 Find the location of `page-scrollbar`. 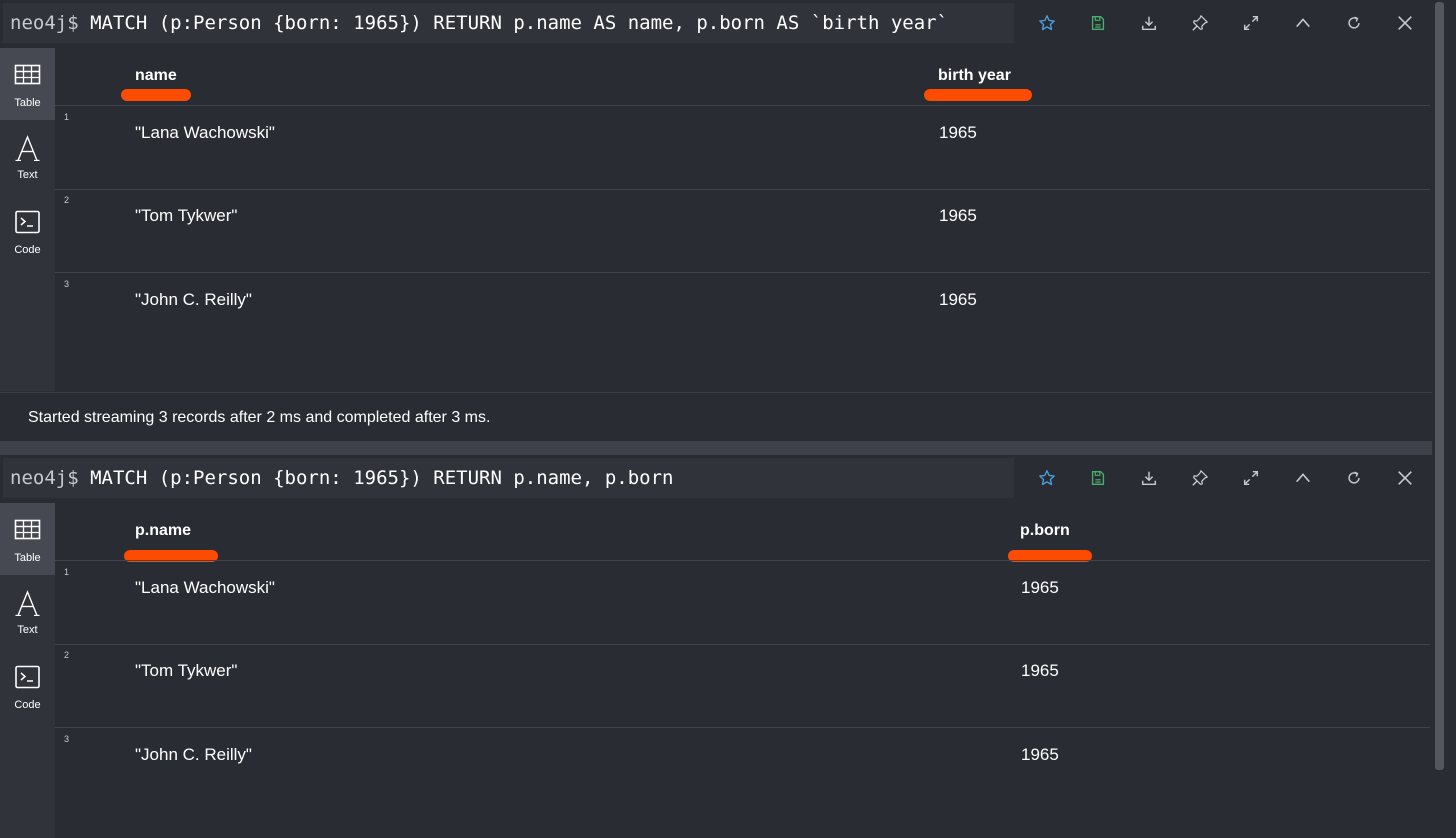

page-scrollbar is located at coordinates (1444, 419).